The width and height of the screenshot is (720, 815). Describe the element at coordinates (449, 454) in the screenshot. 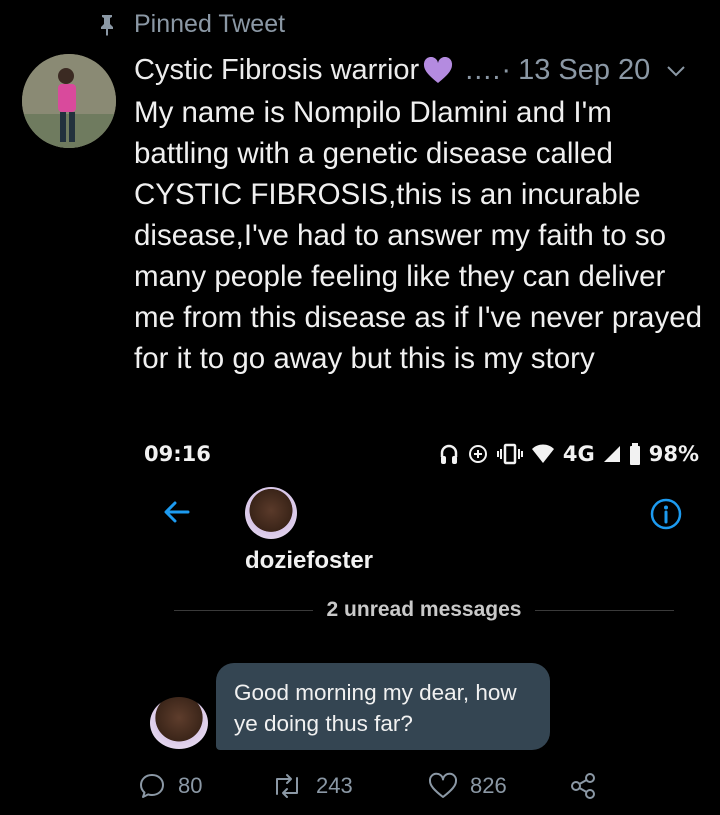

I see `headphones-icon` at that location.